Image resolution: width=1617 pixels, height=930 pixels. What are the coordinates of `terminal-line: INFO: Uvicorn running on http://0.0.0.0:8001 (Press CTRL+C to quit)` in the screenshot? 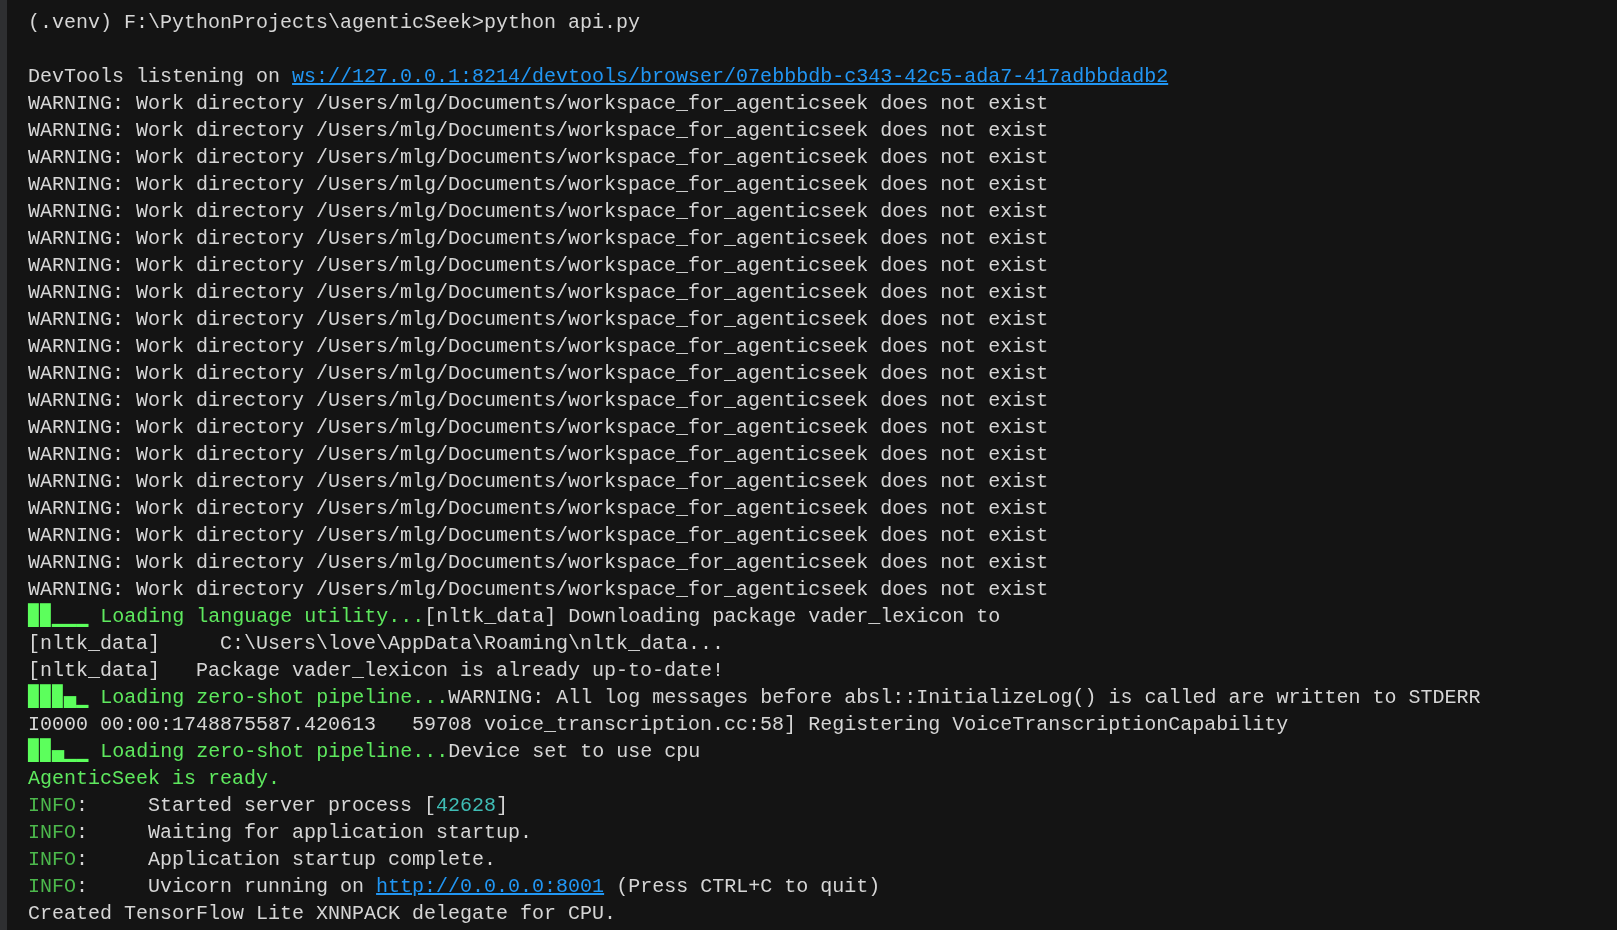 It's located at (455, 887).